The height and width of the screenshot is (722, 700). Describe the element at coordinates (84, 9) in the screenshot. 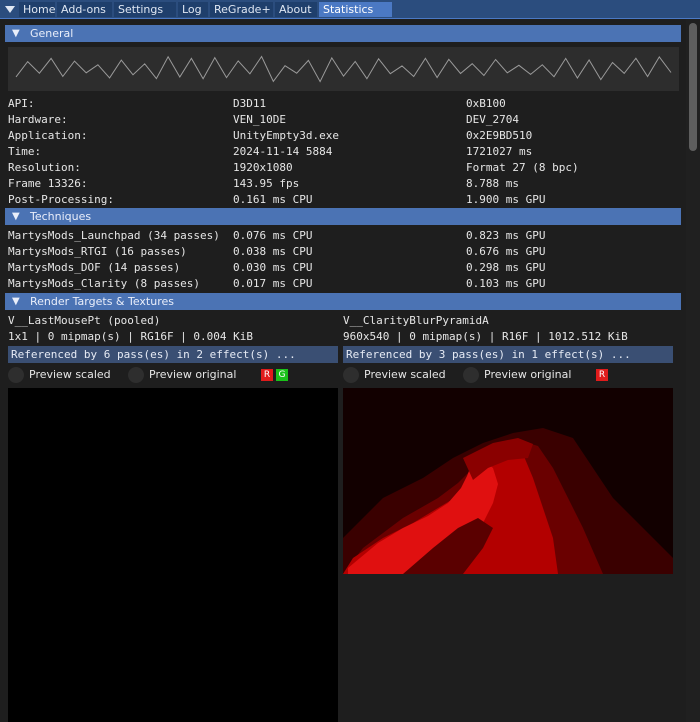

I see `tab-add-ons: Add-ons` at that location.